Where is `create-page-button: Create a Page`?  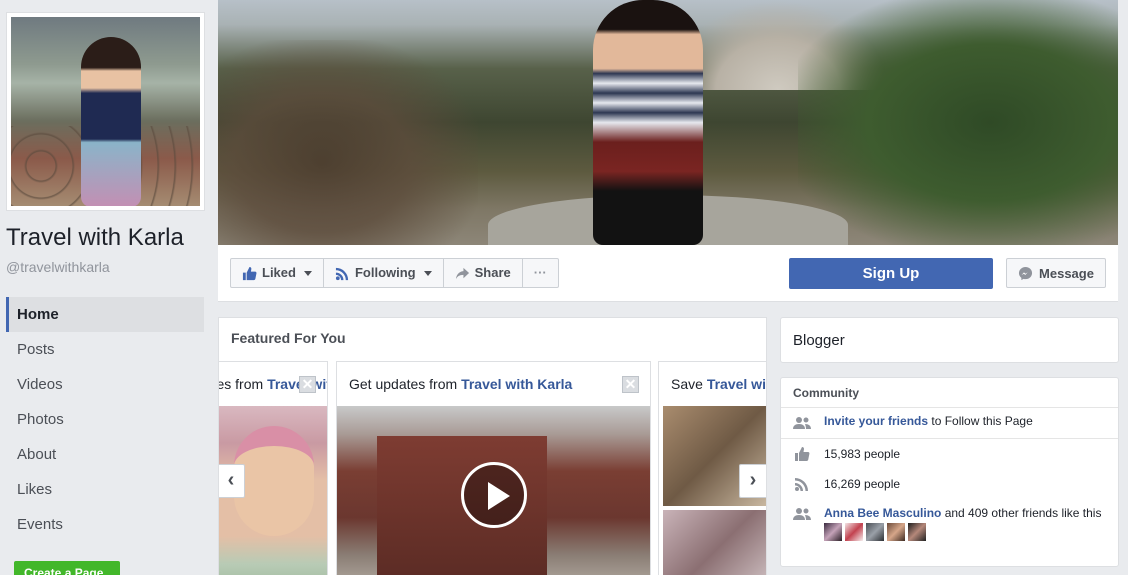
create-page-button: Create a Page is located at coordinates (67, 568).